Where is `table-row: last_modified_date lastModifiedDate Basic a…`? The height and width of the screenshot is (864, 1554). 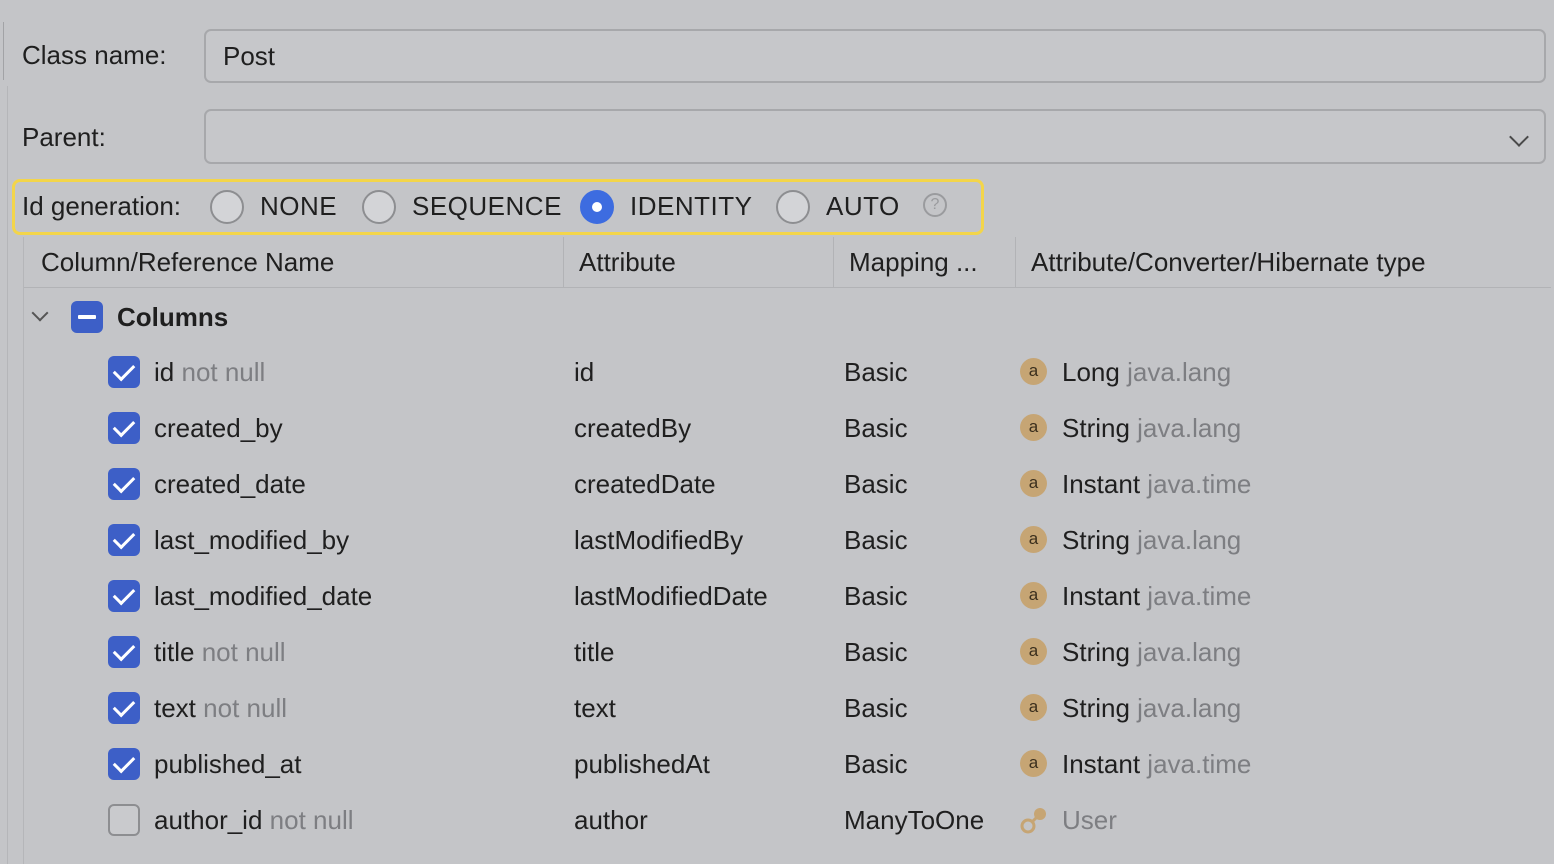 table-row: last_modified_date lastModifiedDate Basic a… is located at coordinates (787, 596).